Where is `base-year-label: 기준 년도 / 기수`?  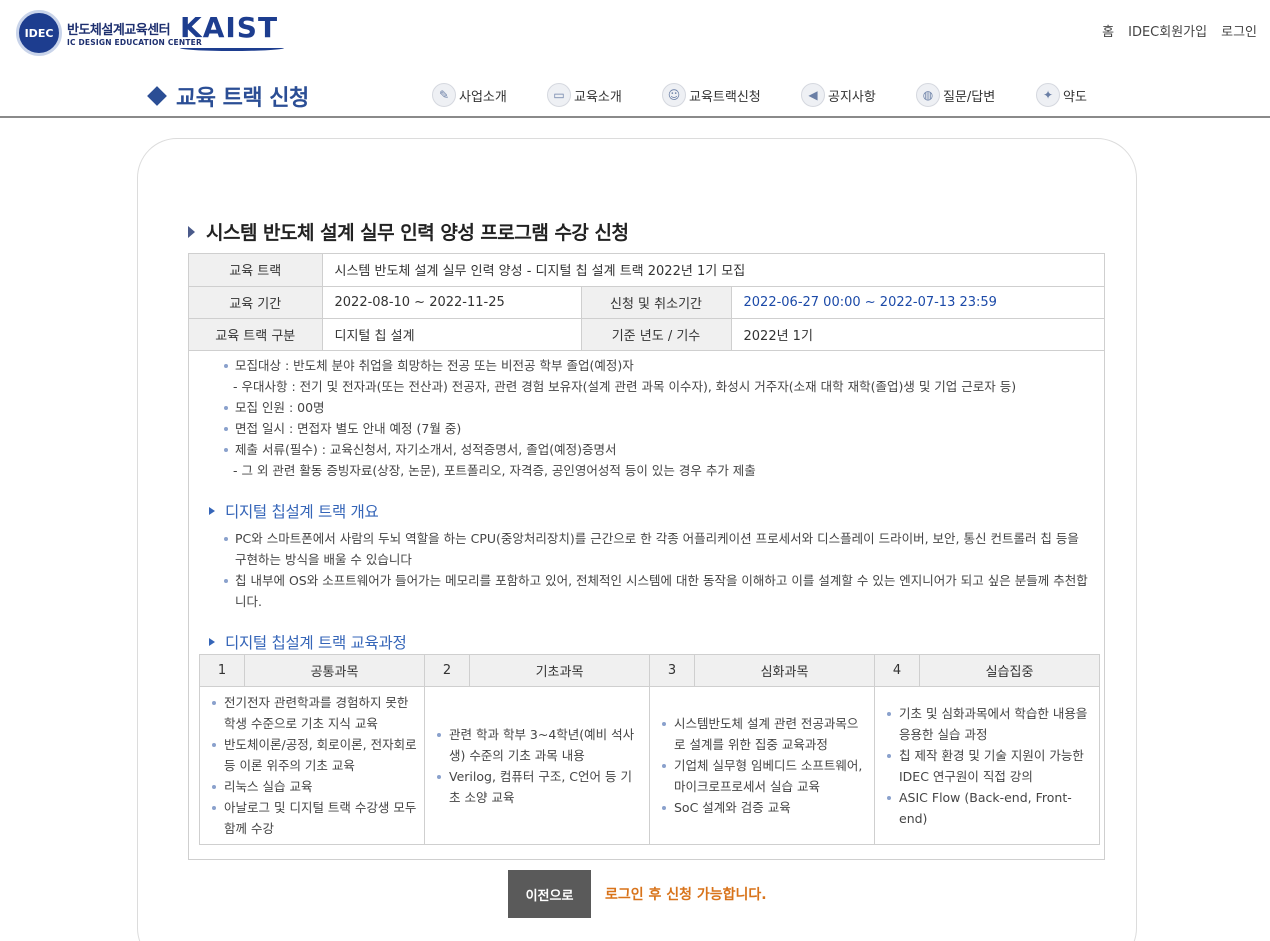 base-year-label: 기준 년도 / 기수 is located at coordinates (656, 334).